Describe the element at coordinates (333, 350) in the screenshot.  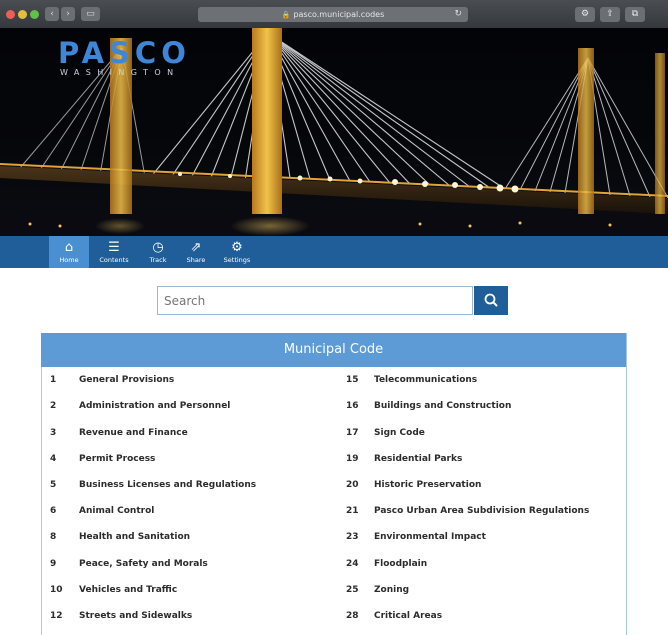
I see `panel-title: Municipal Code` at that location.